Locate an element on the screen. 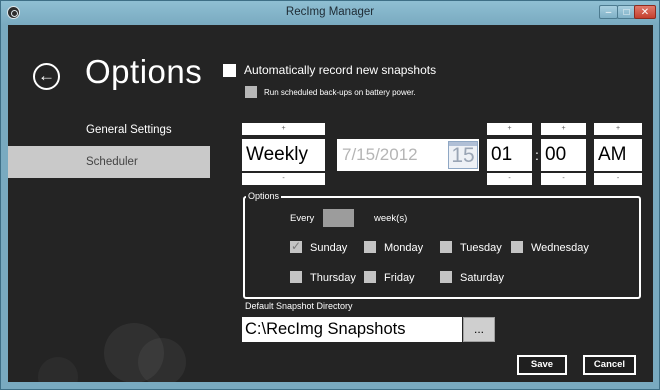 This screenshot has height=390, width=660. directory-label: Default Snapshot Directory is located at coordinates (299, 306).